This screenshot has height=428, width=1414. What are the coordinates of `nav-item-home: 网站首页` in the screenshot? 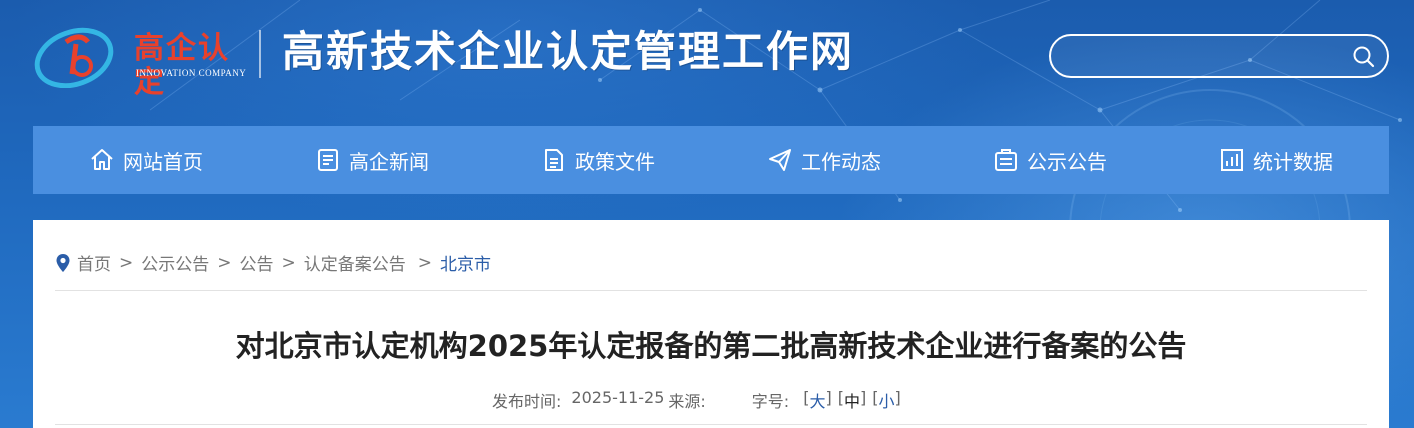 It's located at (146, 160).